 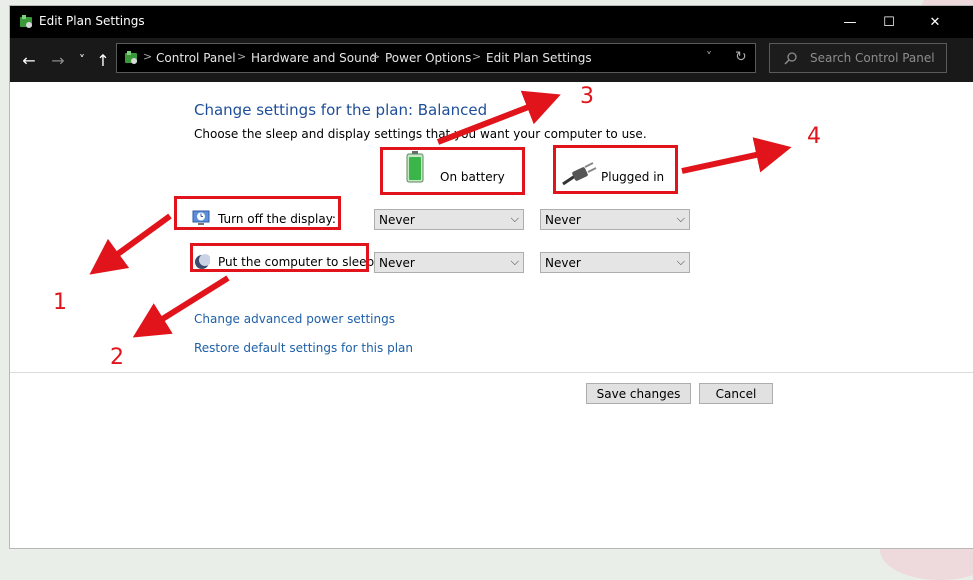 What do you see at coordinates (814, 136) in the screenshot?
I see `annotation-number-4: 4` at bounding box center [814, 136].